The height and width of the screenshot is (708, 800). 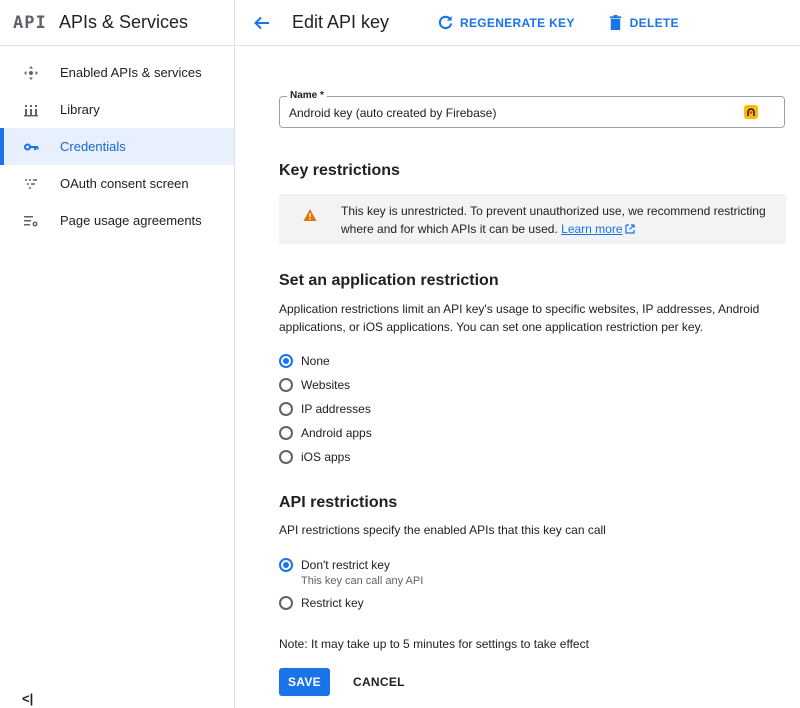 I want to click on sidebar-item-credentials: Credentials, so click(x=117, y=146).